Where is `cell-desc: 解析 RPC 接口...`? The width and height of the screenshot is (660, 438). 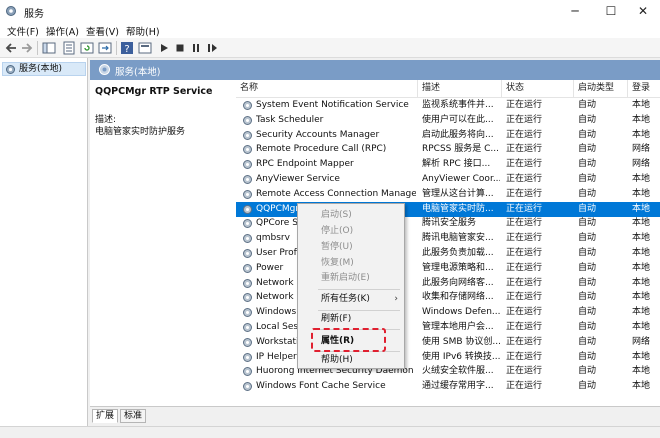
cell-desc: 解析 RPC 接口... is located at coordinates (456, 164).